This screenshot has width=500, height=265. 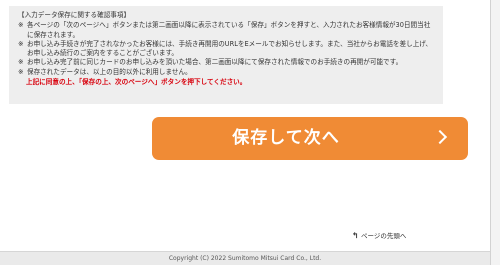 What do you see at coordinates (495, 132) in the screenshot?
I see `window-edge` at bounding box center [495, 132].